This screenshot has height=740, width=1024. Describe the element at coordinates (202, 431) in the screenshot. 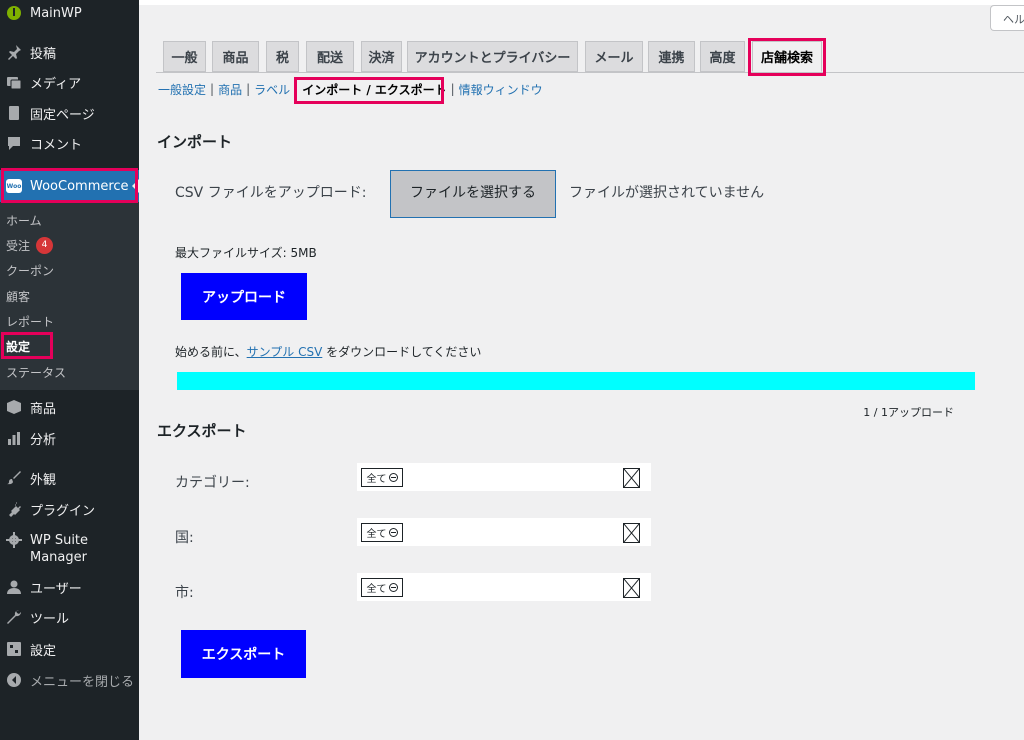

I see `export-heading: エクスポート` at that location.